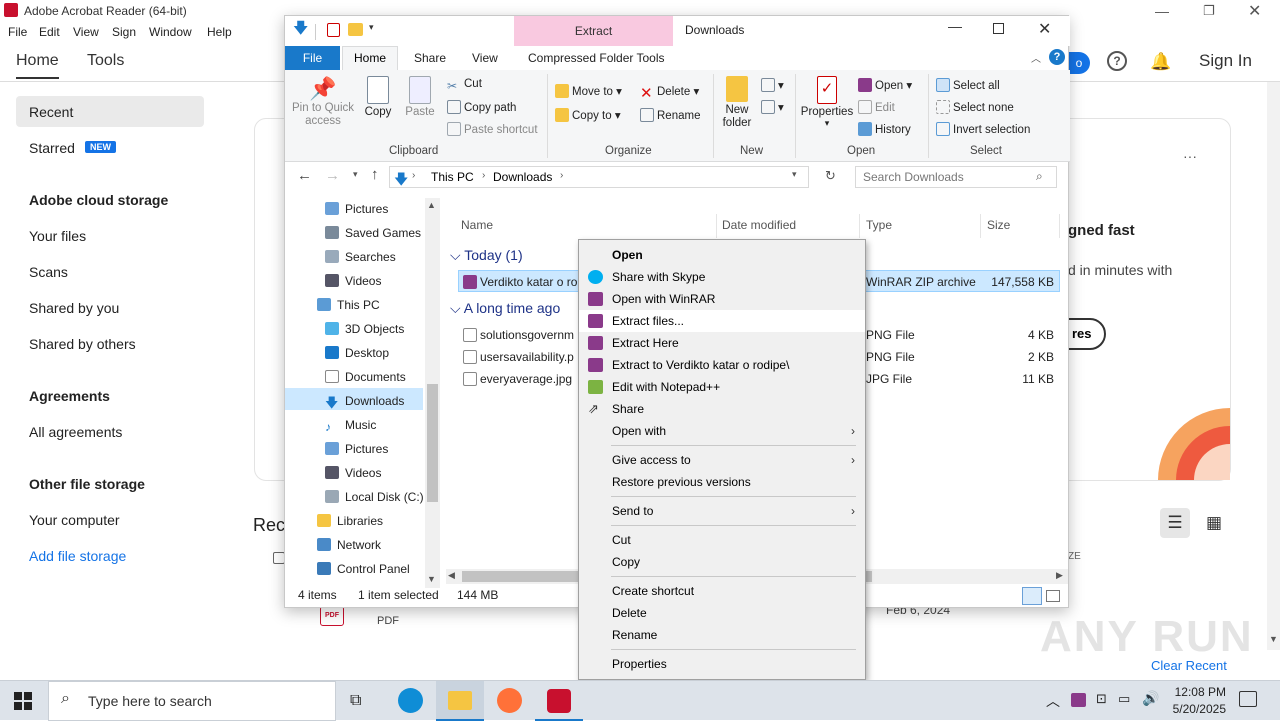 This screenshot has width=1280, height=721. Describe the element at coordinates (955, 26) in the screenshot. I see `explorer-minimize-icon: —` at that location.